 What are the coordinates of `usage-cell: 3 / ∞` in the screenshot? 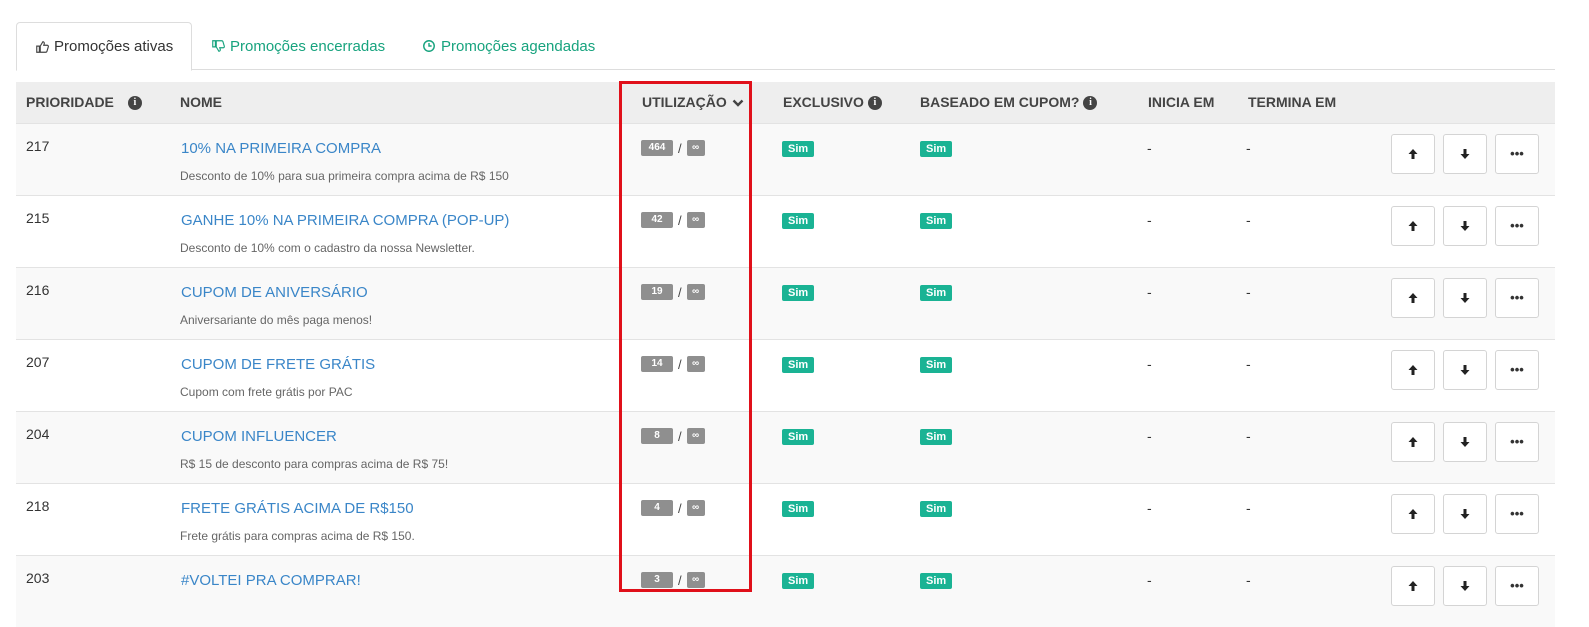 It's located at (673, 580).